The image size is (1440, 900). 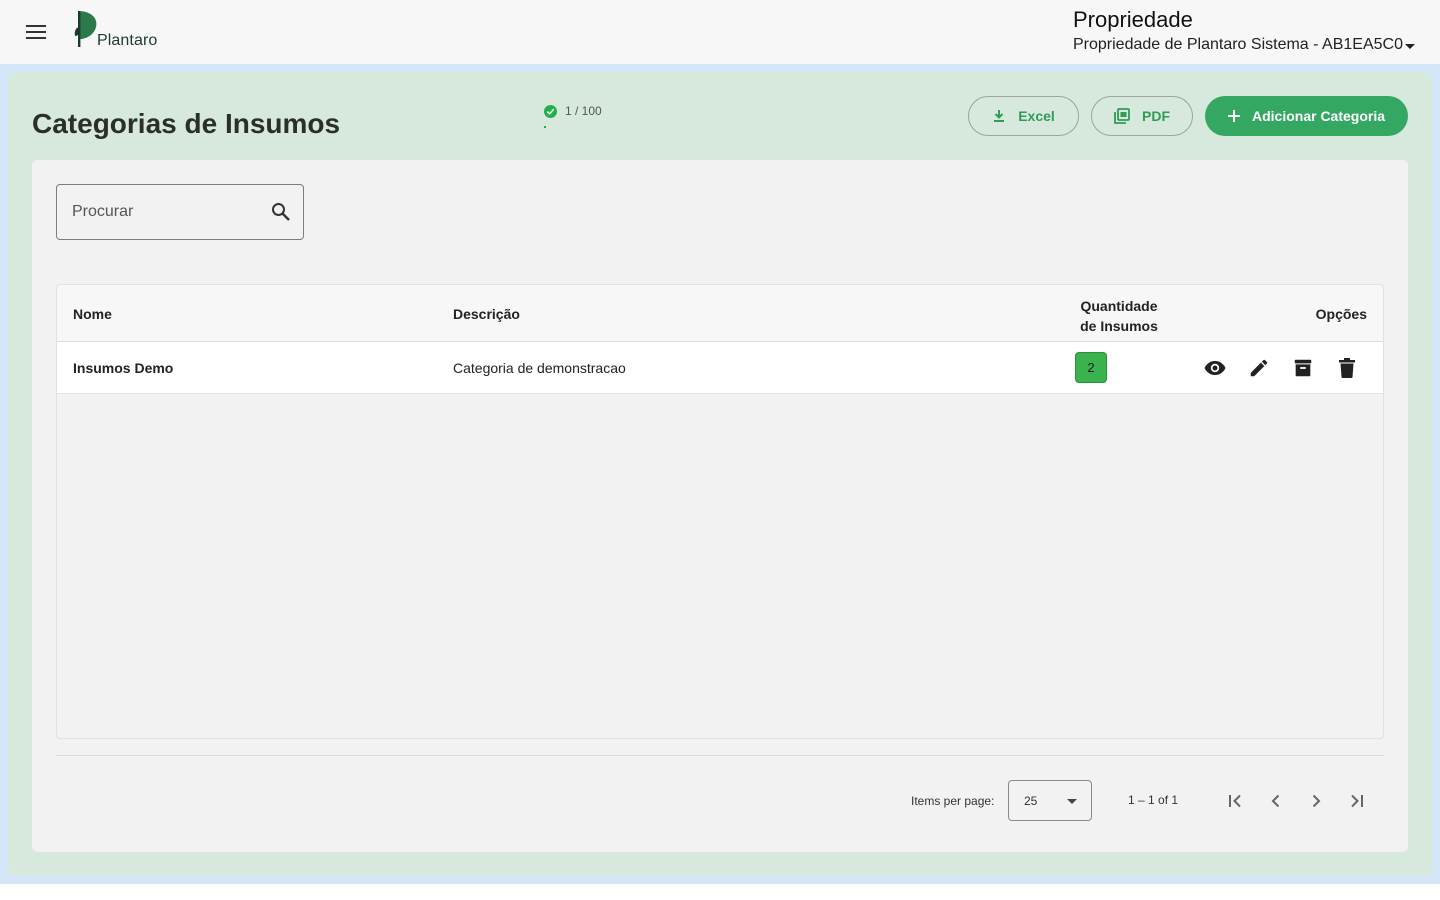 I want to click on download-icon, so click(x=999, y=116).